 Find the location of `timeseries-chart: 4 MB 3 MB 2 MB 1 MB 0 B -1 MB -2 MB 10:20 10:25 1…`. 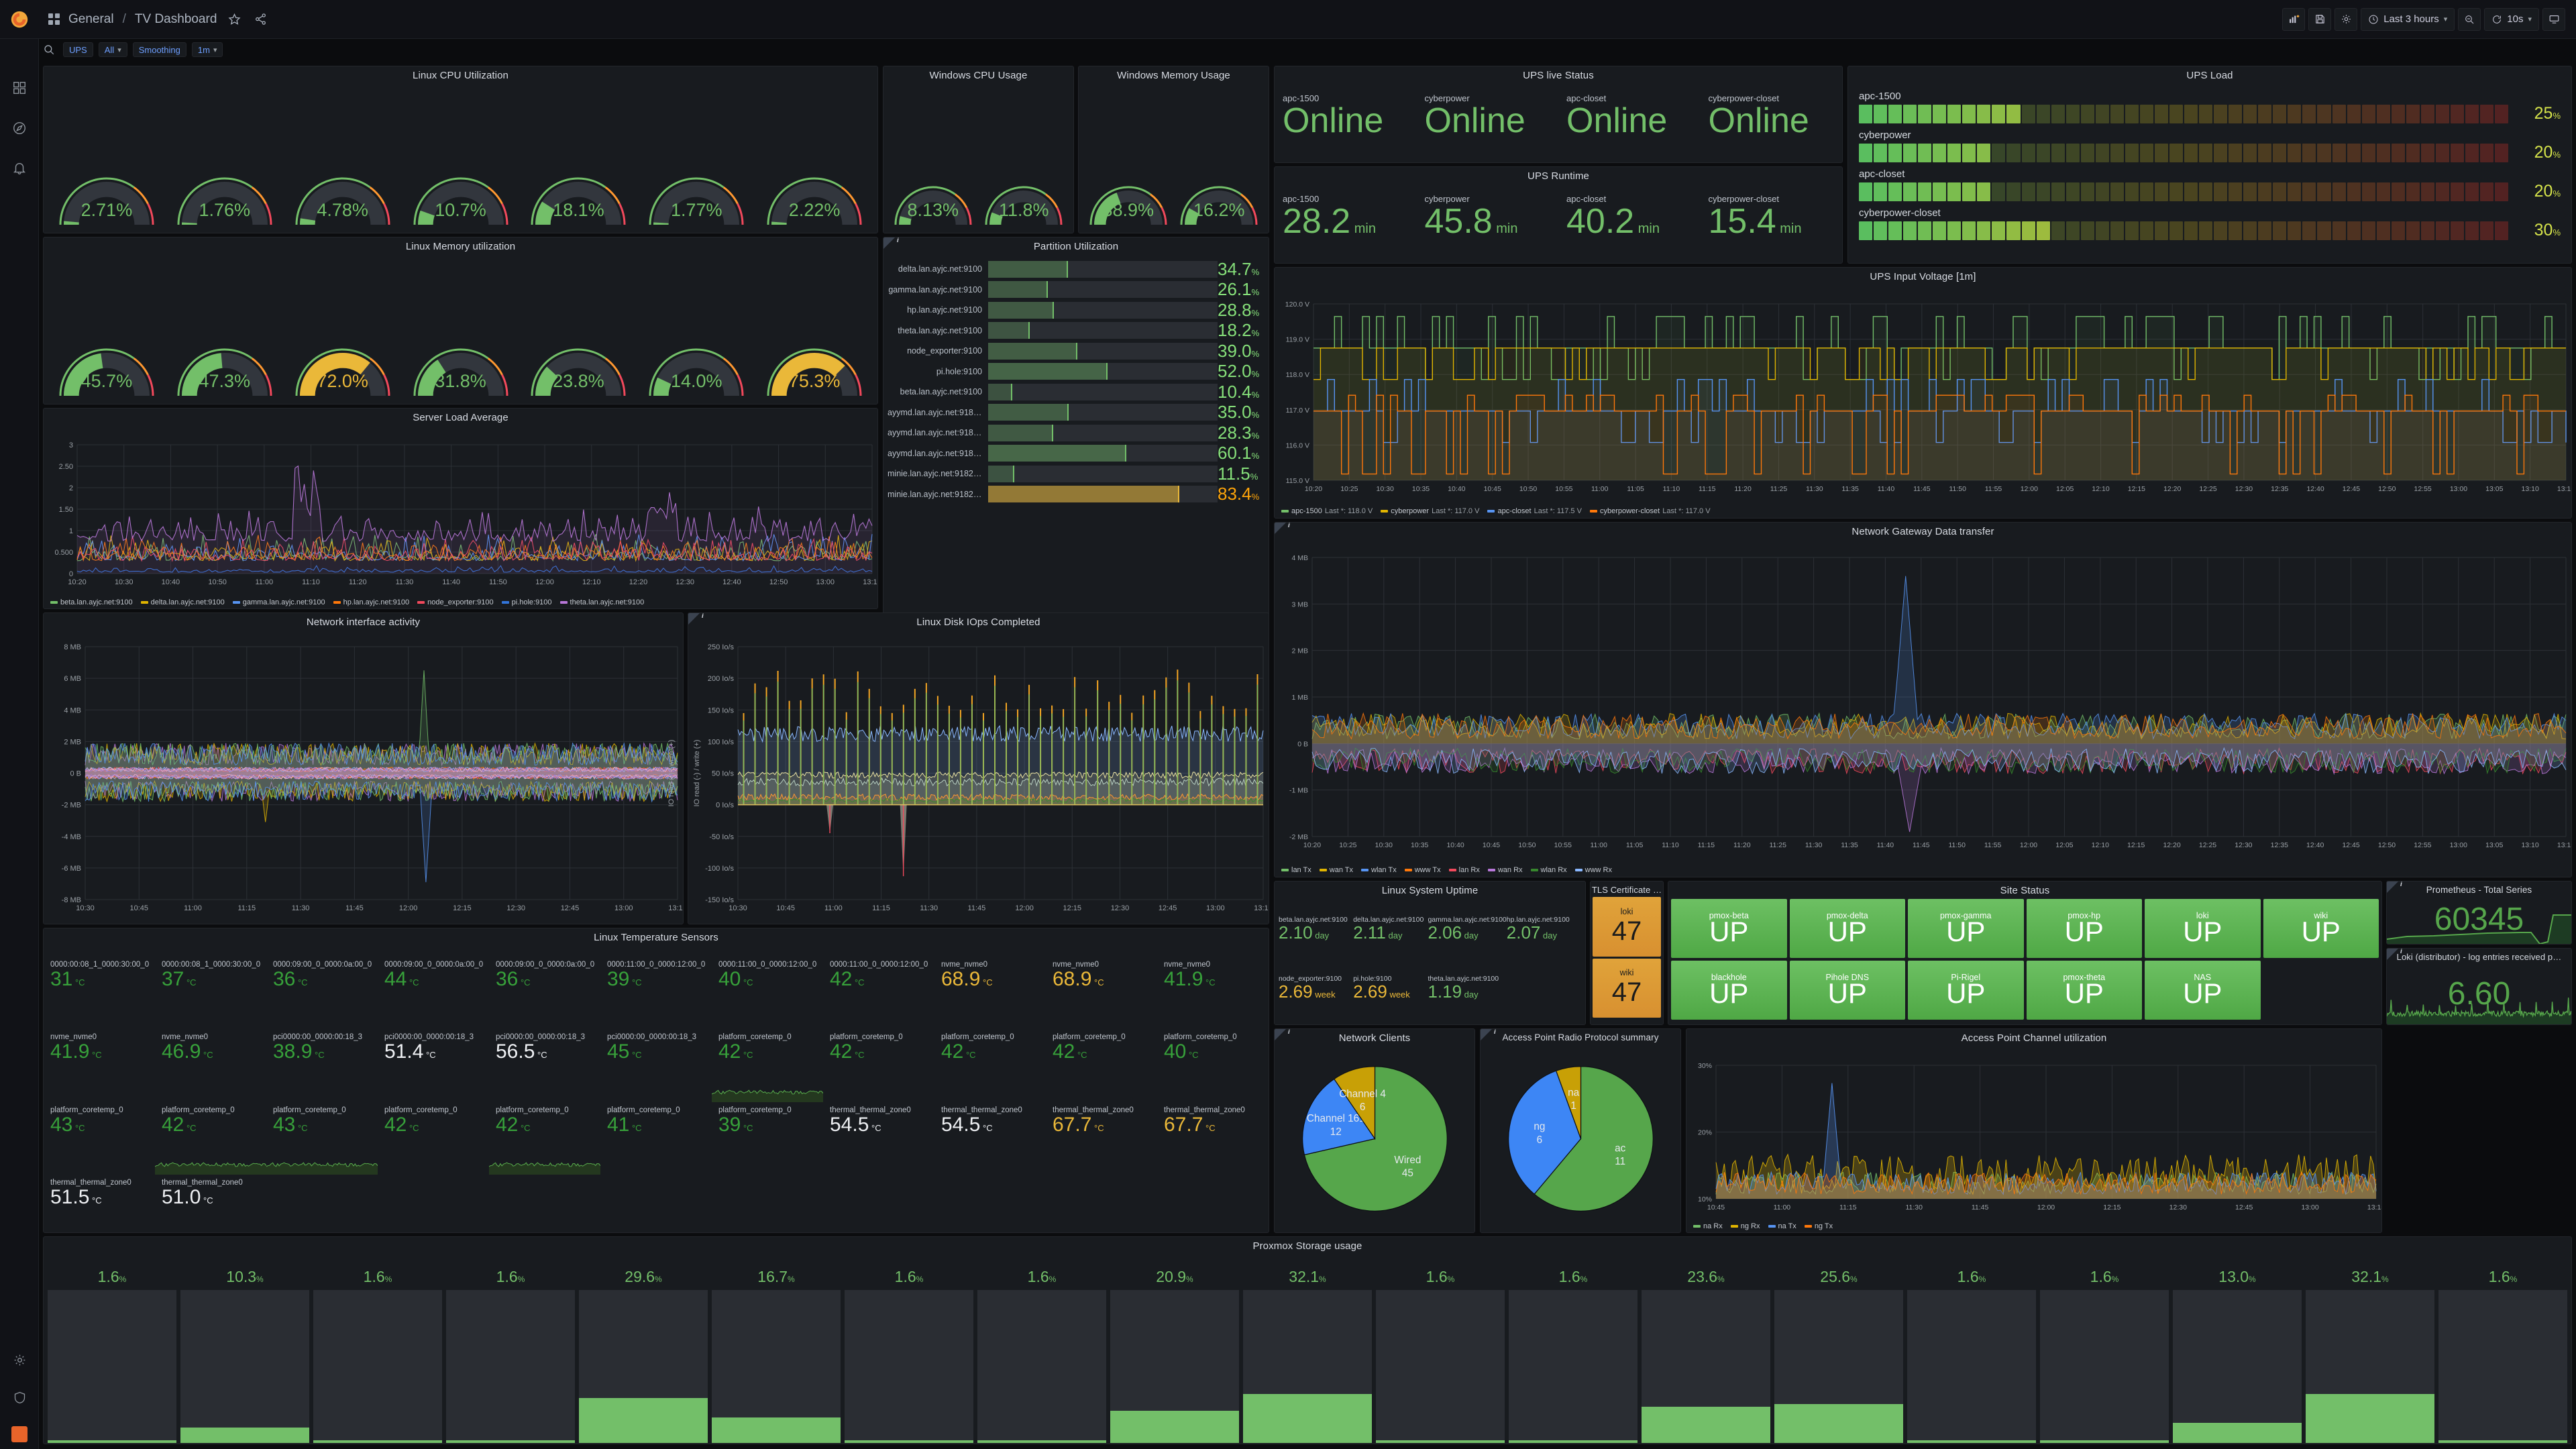

timeseries-chart: 4 MB 3 MB 2 MB 1 MB 0 B -1 MB -2 MB 10:20 10:25 1… is located at coordinates (1923, 708).